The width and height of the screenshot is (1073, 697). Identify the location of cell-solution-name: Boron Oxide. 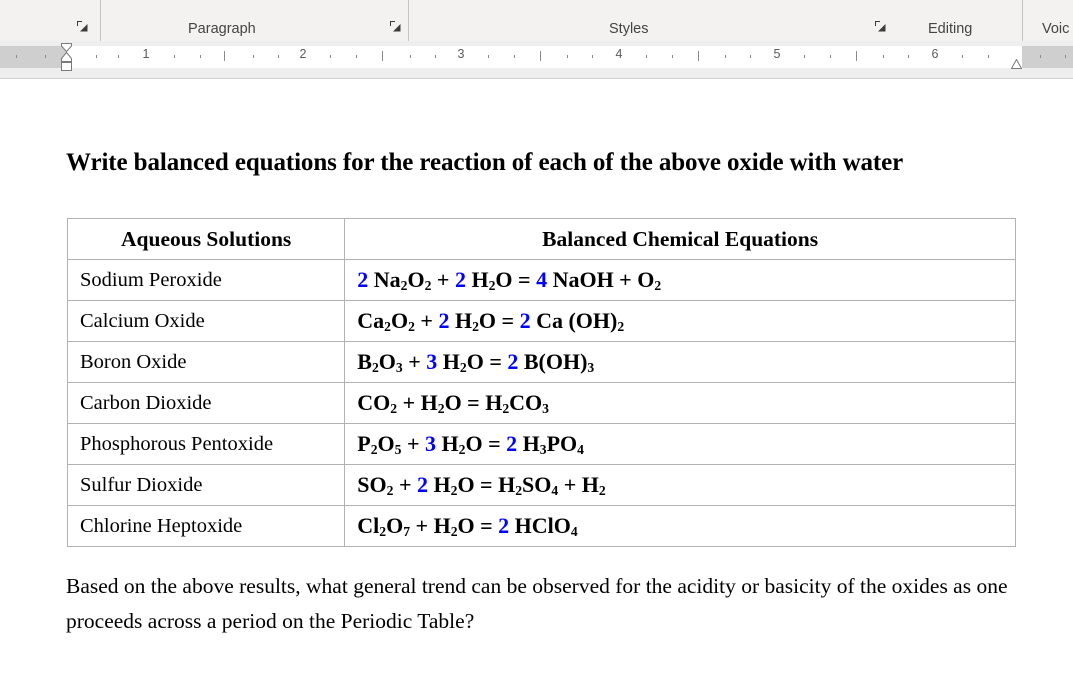
(206, 362).